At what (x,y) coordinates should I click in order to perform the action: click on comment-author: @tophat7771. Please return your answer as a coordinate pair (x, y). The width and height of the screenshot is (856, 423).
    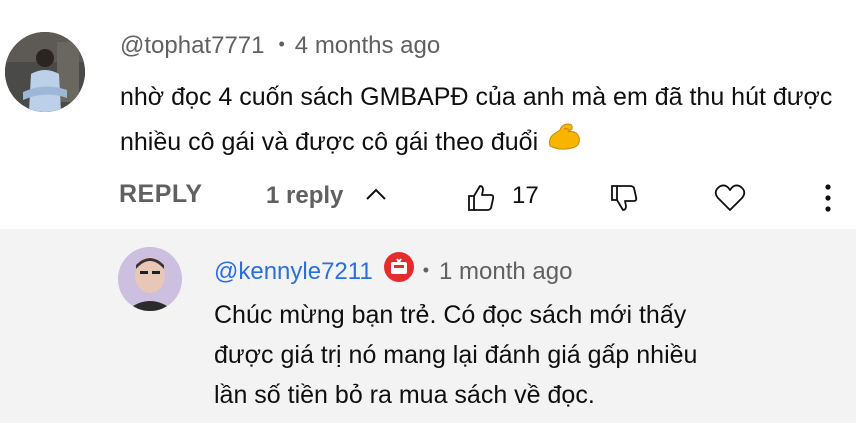
    Looking at the image, I should click on (192, 45).